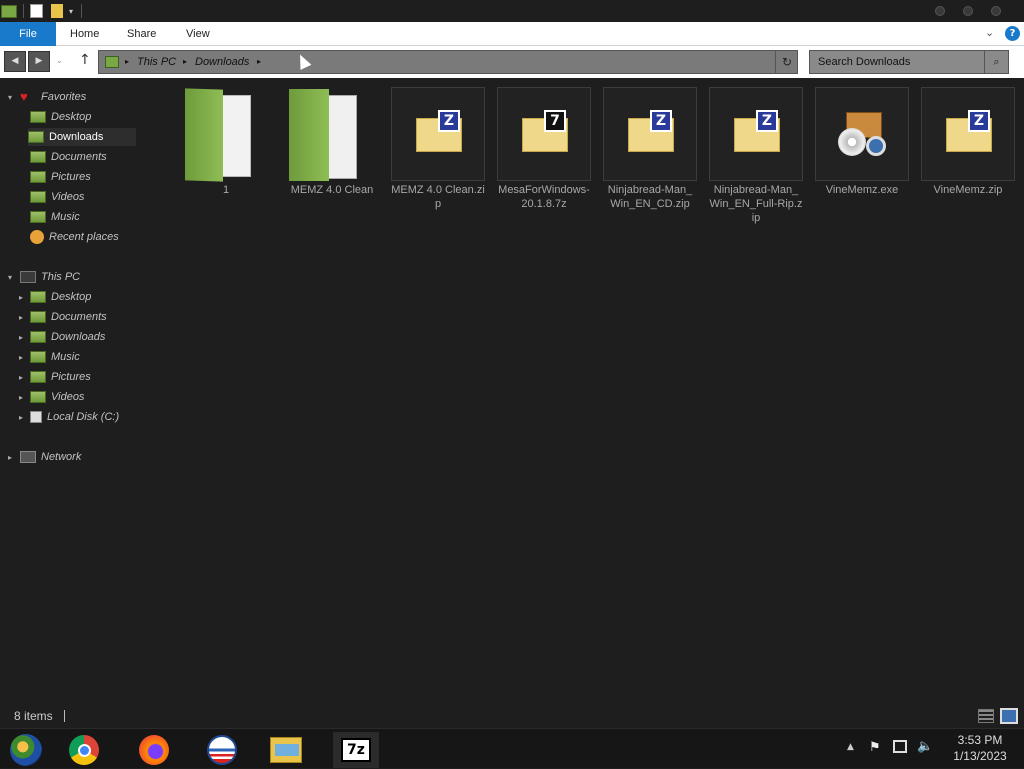 The image size is (1024, 769). What do you see at coordinates (78, 337) in the screenshot?
I see `nav-label: Downloads` at bounding box center [78, 337].